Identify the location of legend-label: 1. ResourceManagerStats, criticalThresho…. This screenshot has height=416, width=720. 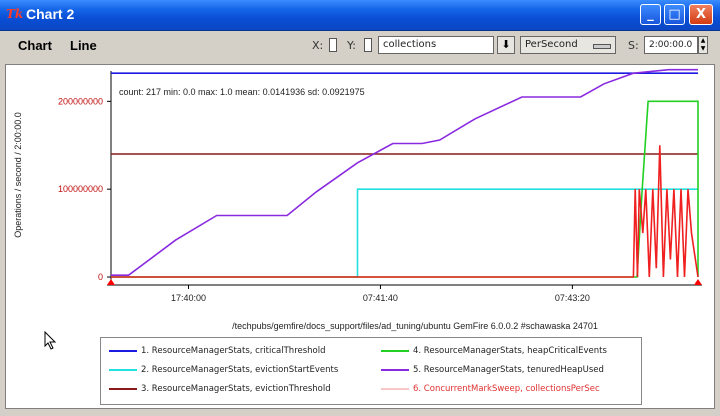
(233, 351).